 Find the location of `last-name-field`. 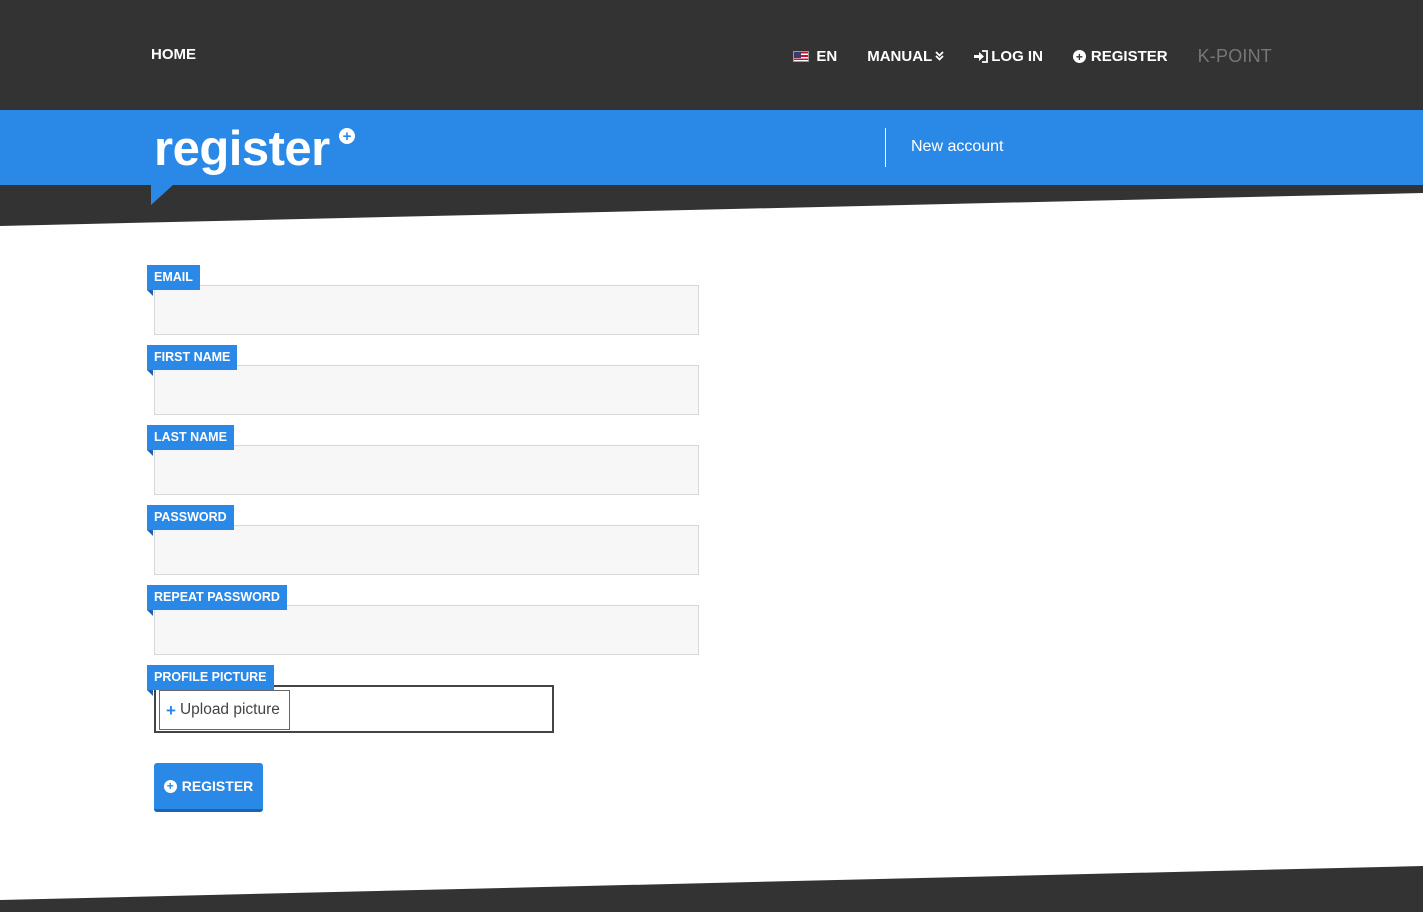

last-name-field is located at coordinates (426, 470).